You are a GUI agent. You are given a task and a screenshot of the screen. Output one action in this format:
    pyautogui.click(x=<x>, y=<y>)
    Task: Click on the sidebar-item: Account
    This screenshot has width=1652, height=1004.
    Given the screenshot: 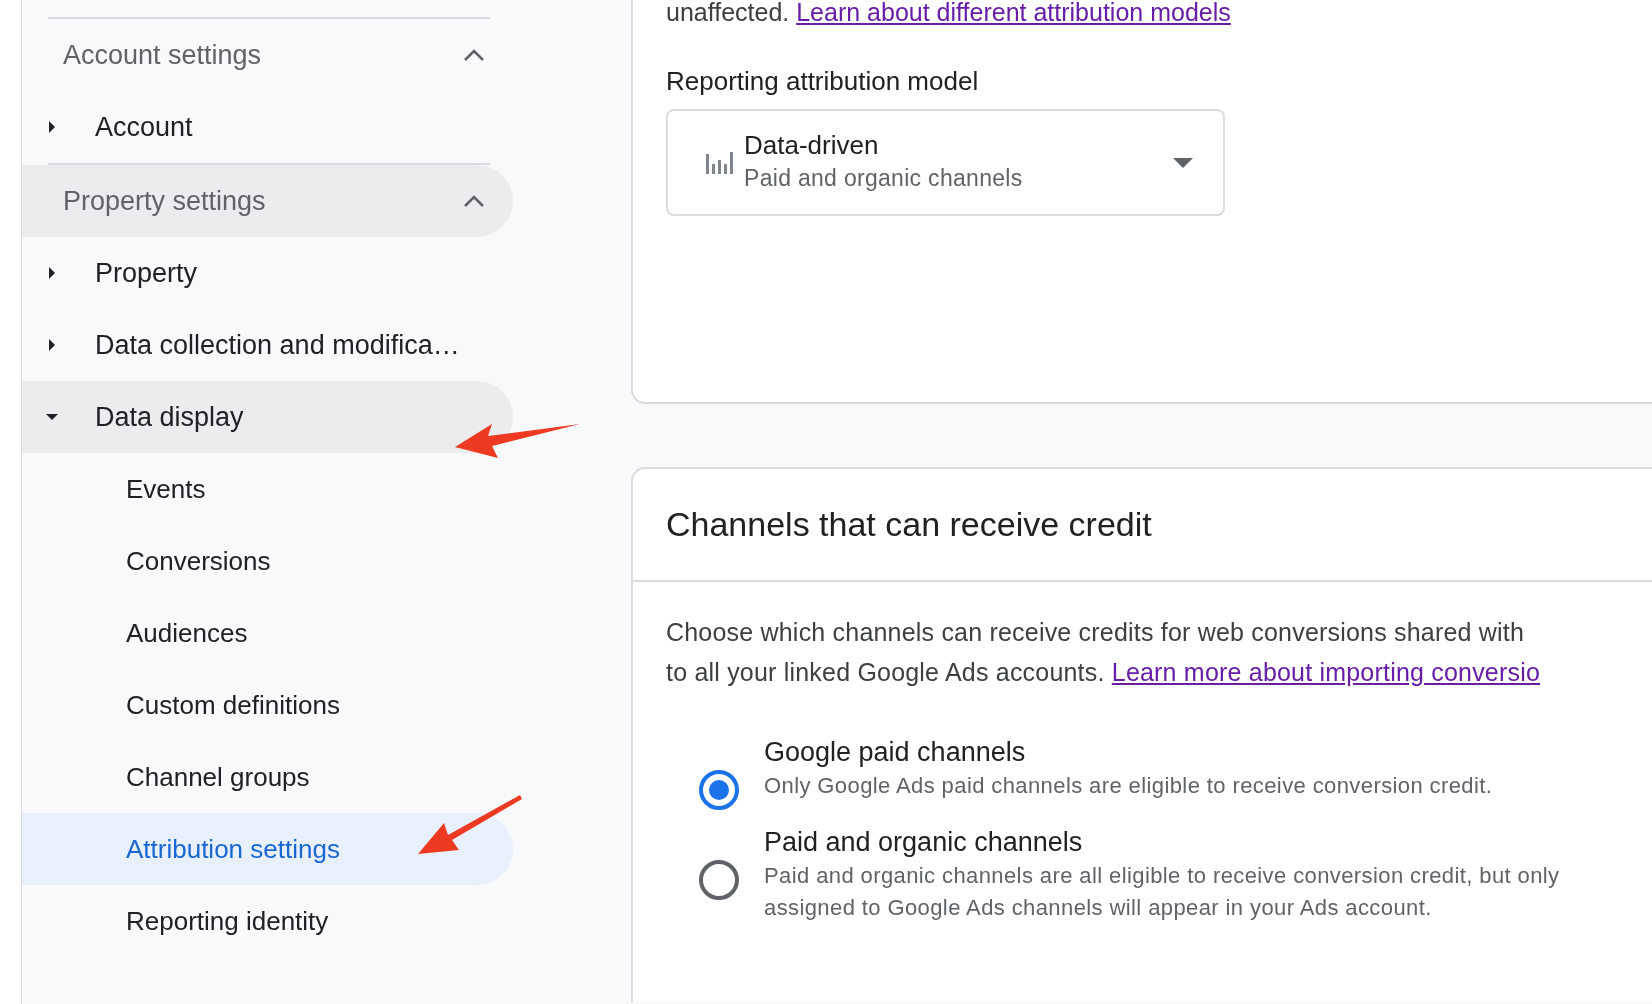 What is the action you would take?
    pyautogui.click(x=144, y=127)
    